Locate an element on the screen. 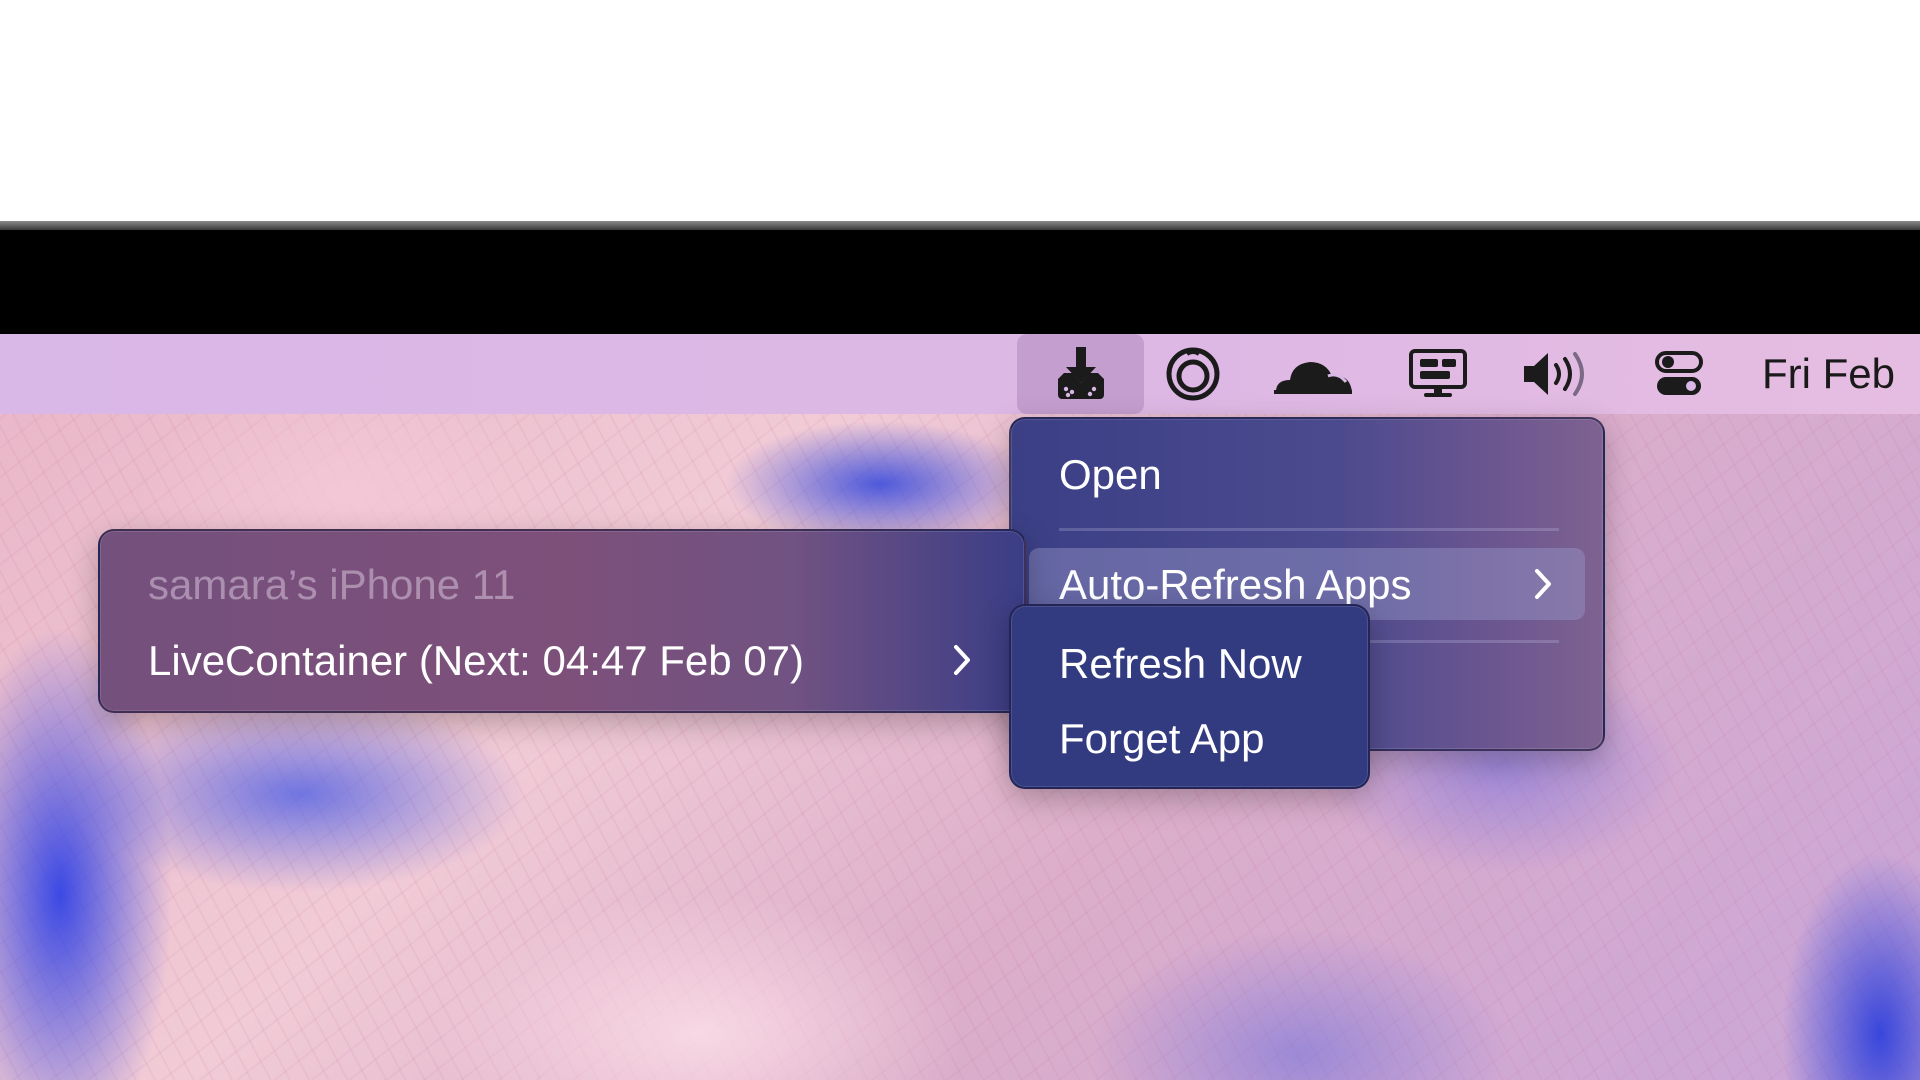 Image resolution: width=1920 pixels, height=1080 pixels. control-center-toggle-icon is located at coordinates (1679, 374).